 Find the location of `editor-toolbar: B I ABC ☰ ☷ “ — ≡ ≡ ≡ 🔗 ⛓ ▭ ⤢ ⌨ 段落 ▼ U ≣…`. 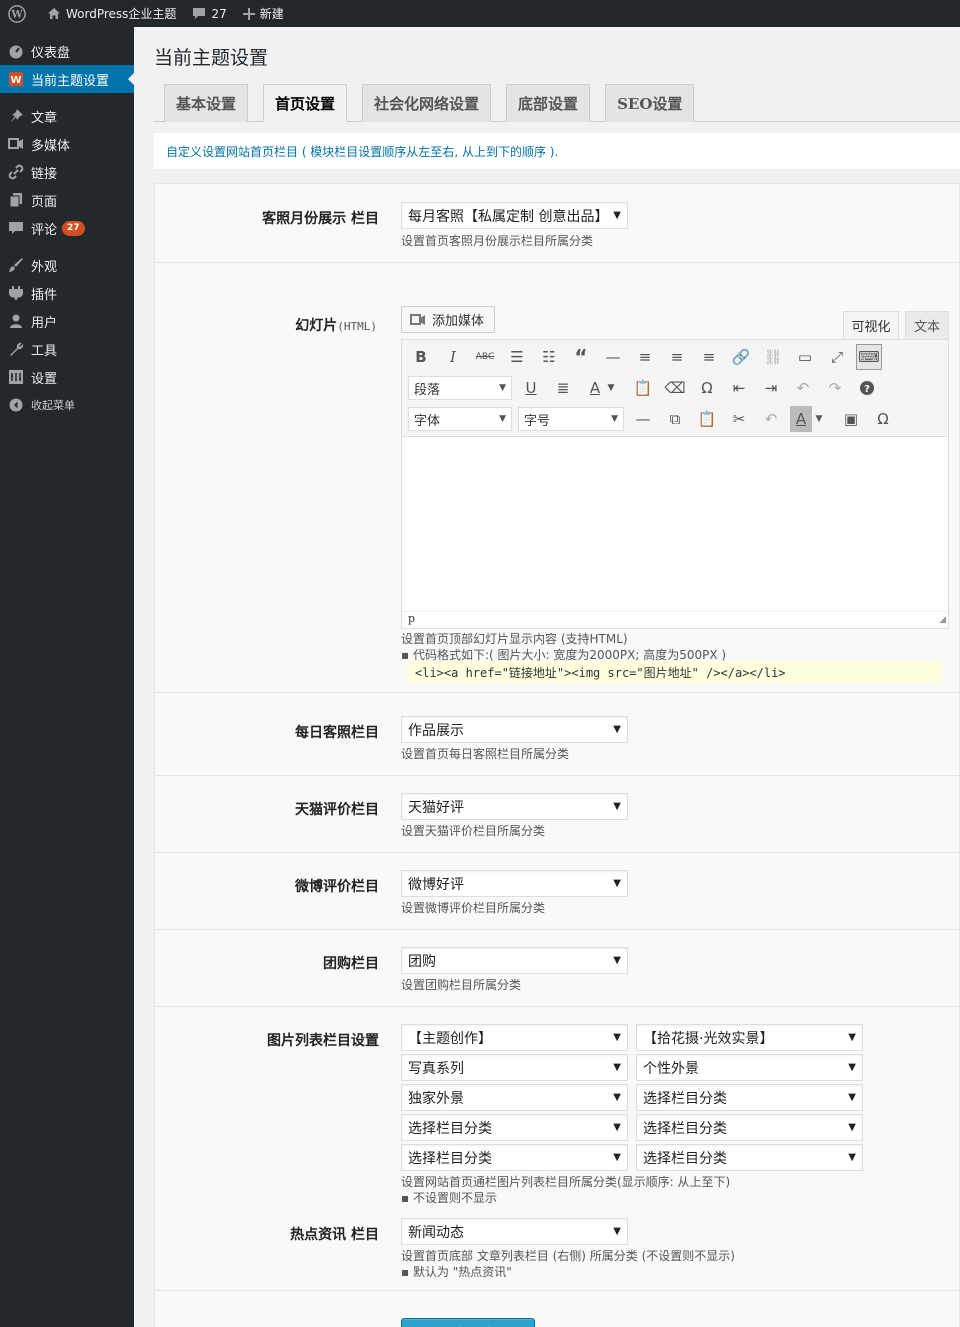

editor-toolbar: B I ABC ☰ ☷ “ — ≡ ≡ ≡ 🔗 ⛓ ▭ ⤢ ⌨ 段落 ▼ U ≣… is located at coordinates (675, 388).